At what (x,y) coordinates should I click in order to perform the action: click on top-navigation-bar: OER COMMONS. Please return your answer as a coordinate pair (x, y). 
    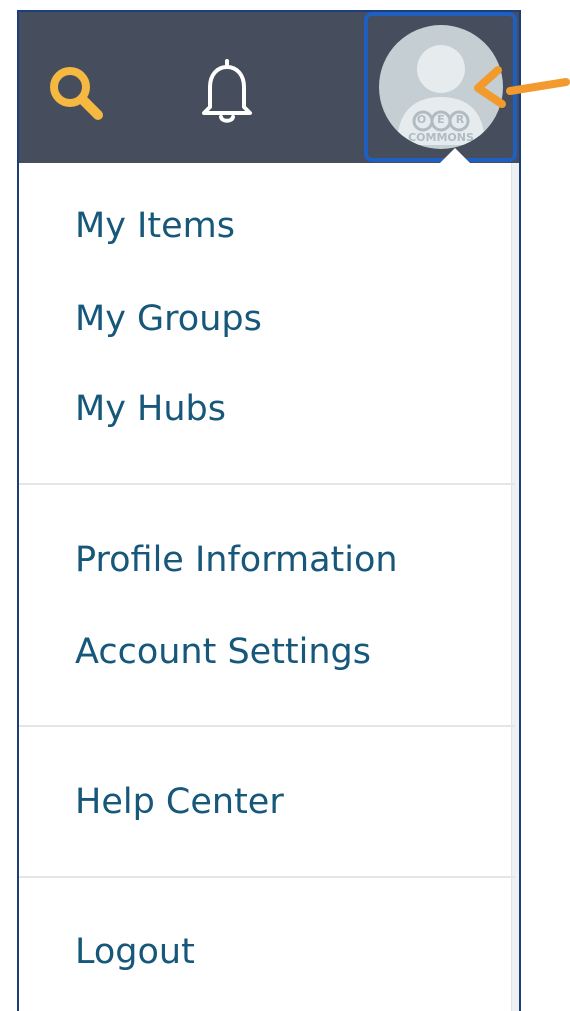
    Looking at the image, I should click on (269, 87).